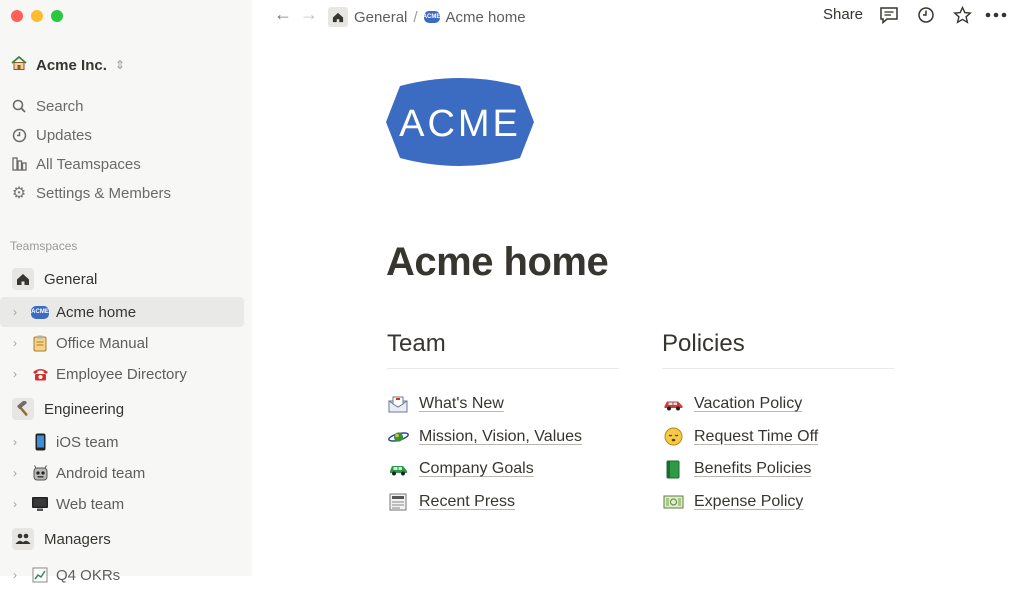 This screenshot has height=590, width=1024. I want to click on forward-arrow-icon: →, so click(309, 14).